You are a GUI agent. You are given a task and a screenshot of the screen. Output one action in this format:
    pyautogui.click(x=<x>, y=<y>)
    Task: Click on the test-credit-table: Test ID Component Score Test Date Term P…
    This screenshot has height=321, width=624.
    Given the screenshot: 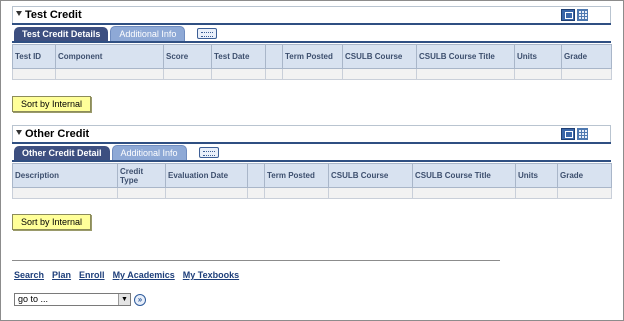 What is the action you would take?
    pyautogui.click(x=312, y=62)
    